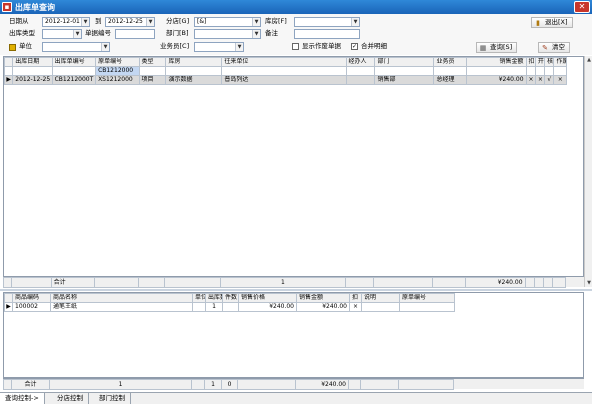 Image resolution: width=592 pixels, height=404 pixels. I want to click on dept-label: 部门[B], so click(177, 33).